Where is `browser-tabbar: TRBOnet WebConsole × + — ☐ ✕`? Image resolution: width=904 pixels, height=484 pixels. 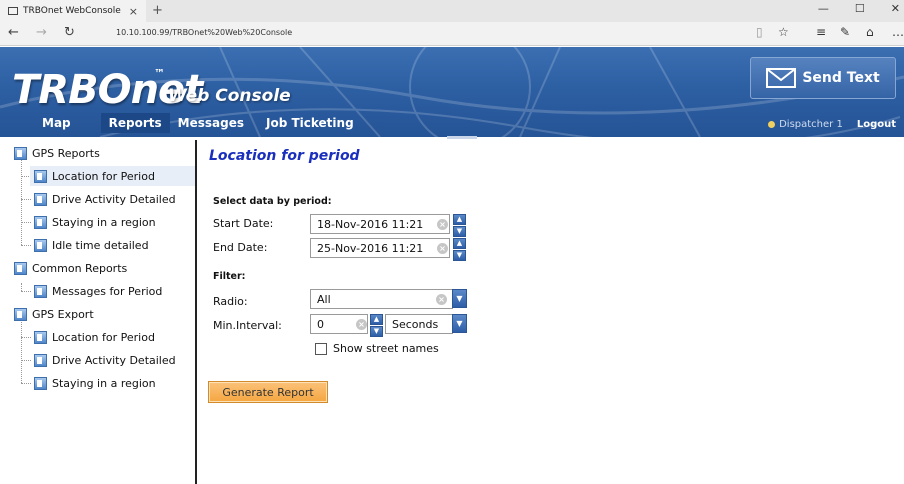 browser-tabbar: TRBOnet WebConsole × + — ☐ ✕ is located at coordinates (452, 11).